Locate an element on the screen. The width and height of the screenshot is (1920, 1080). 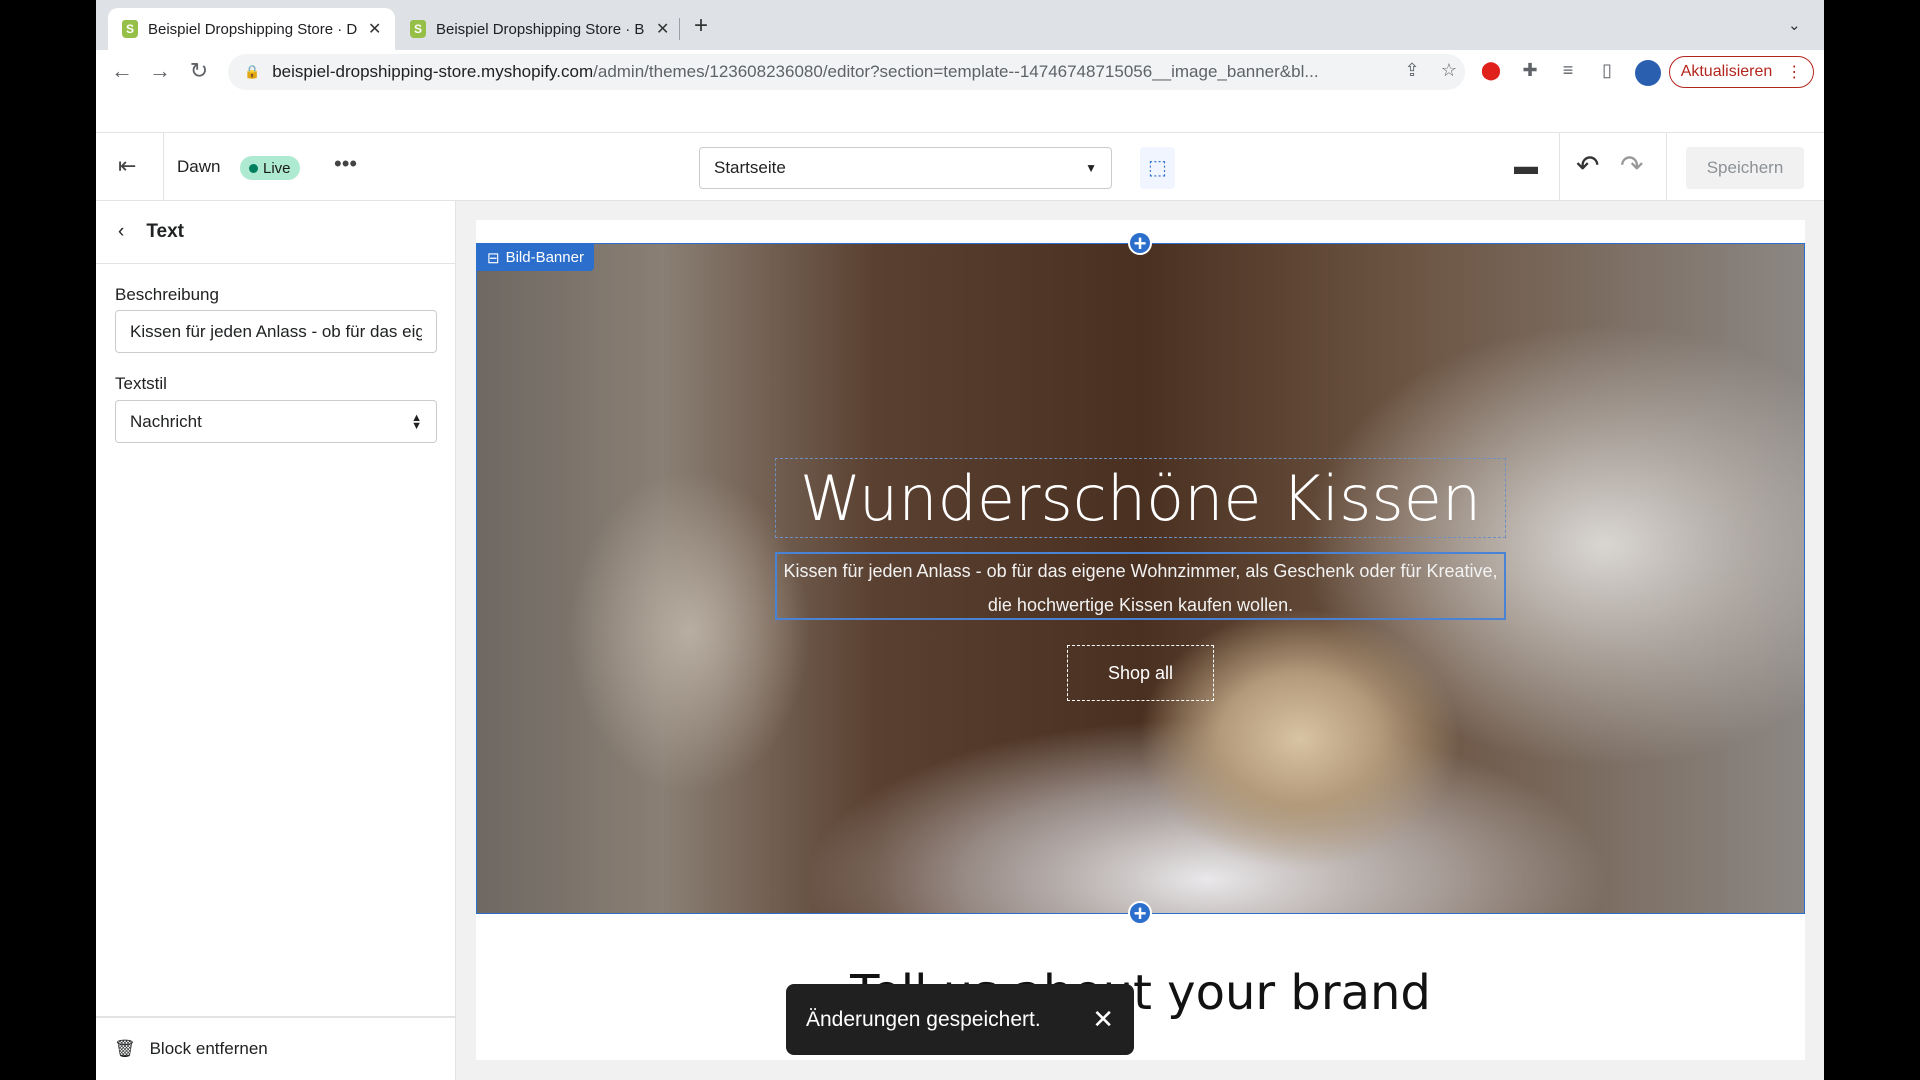
live-badge: Live is located at coordinates (270, 168).